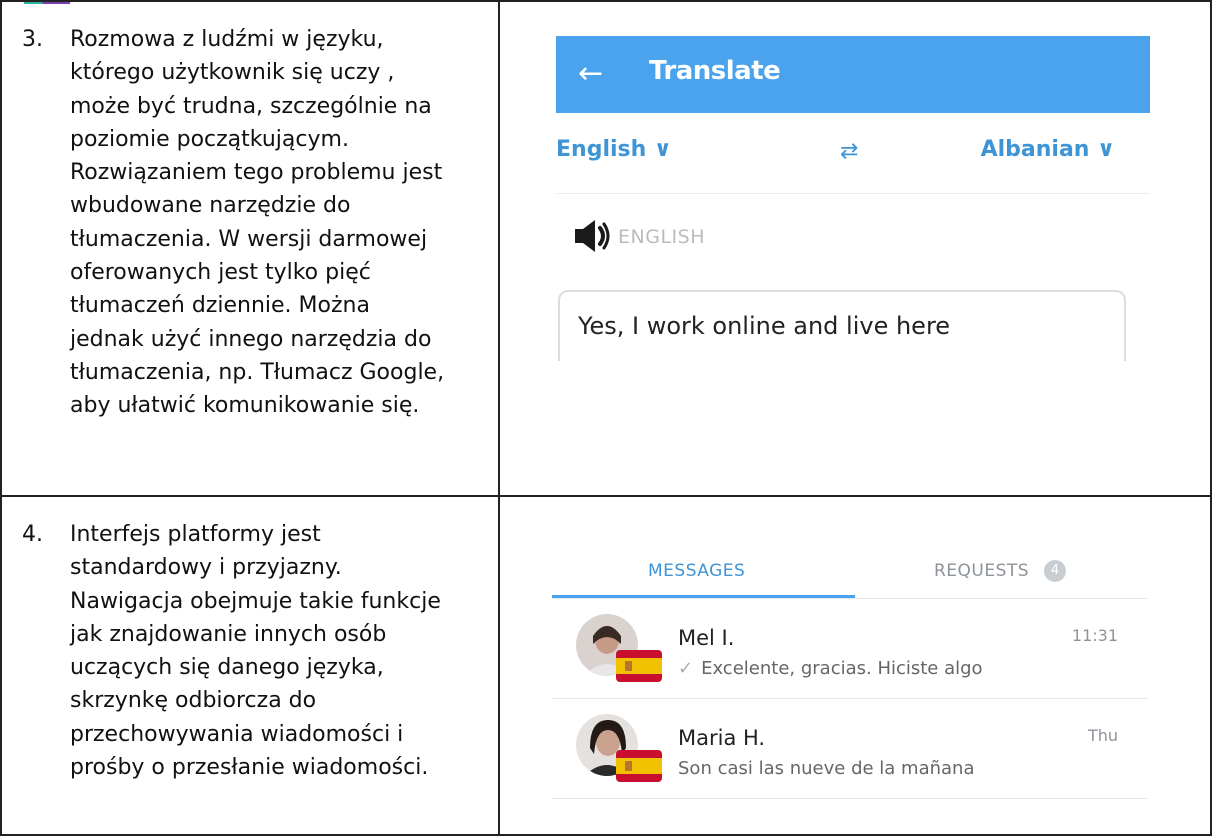  Describe the element at coordinates (32, 39) in the screenshot. I see `item-number: 3.` at that location.